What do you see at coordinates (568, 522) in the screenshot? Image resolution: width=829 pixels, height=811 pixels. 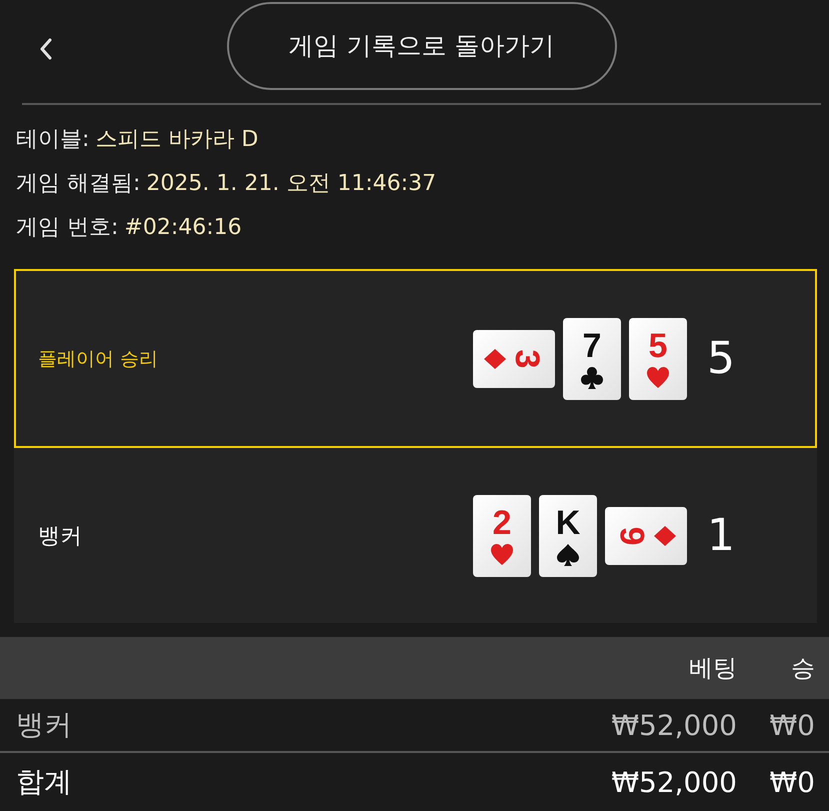 I see `card-rank: K` at bounding box center [568, 522].